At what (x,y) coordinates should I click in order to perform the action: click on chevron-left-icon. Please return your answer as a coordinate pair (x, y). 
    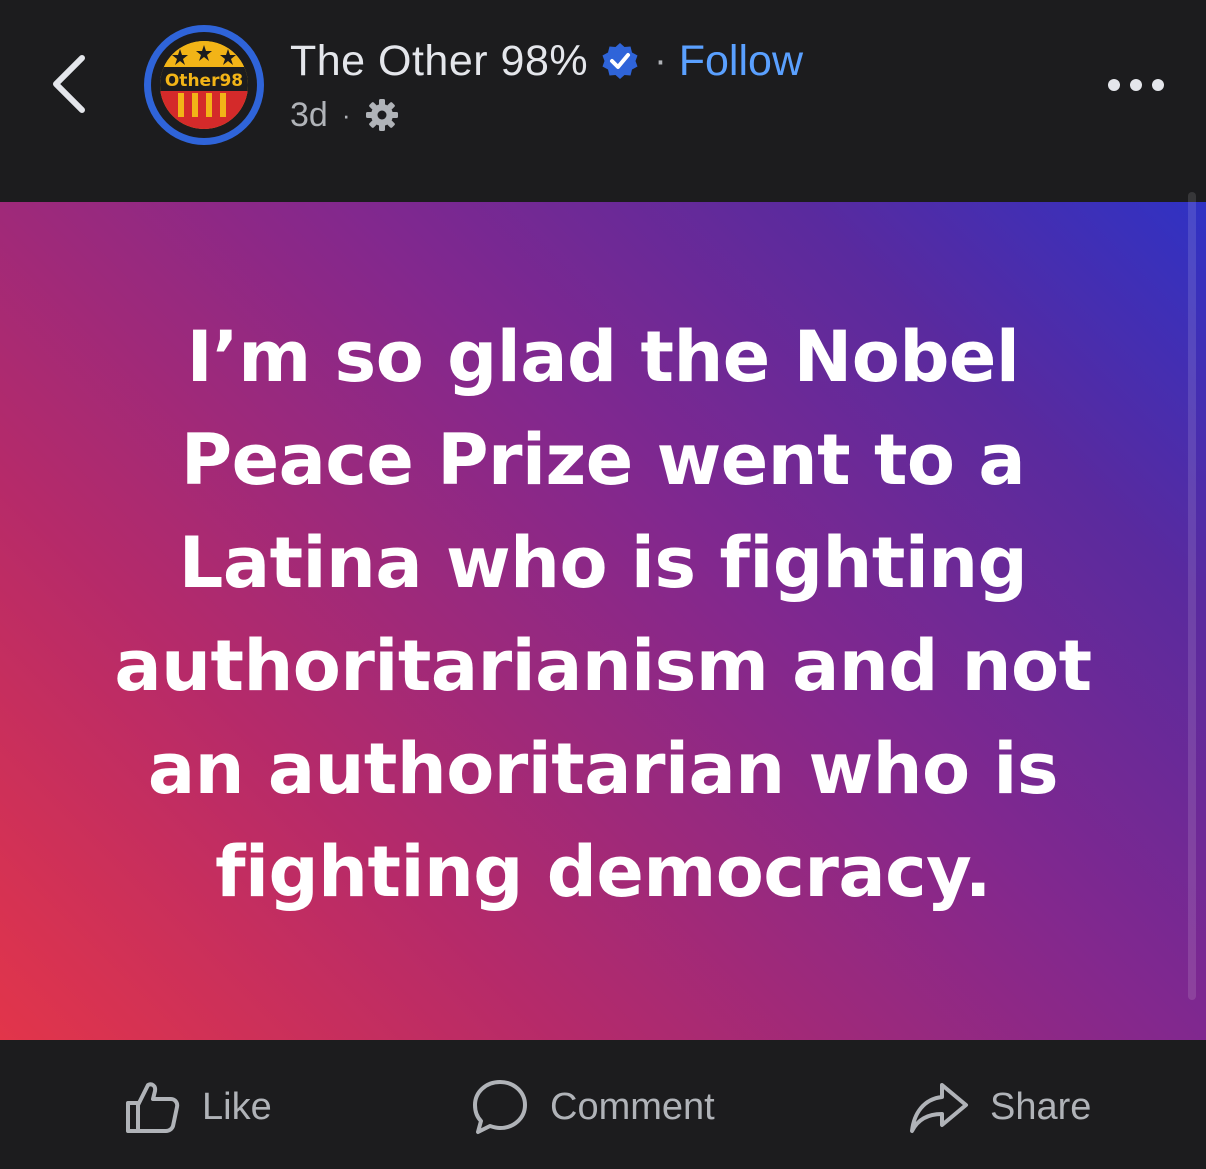
    Looking at the image, I should click on (69, 84).